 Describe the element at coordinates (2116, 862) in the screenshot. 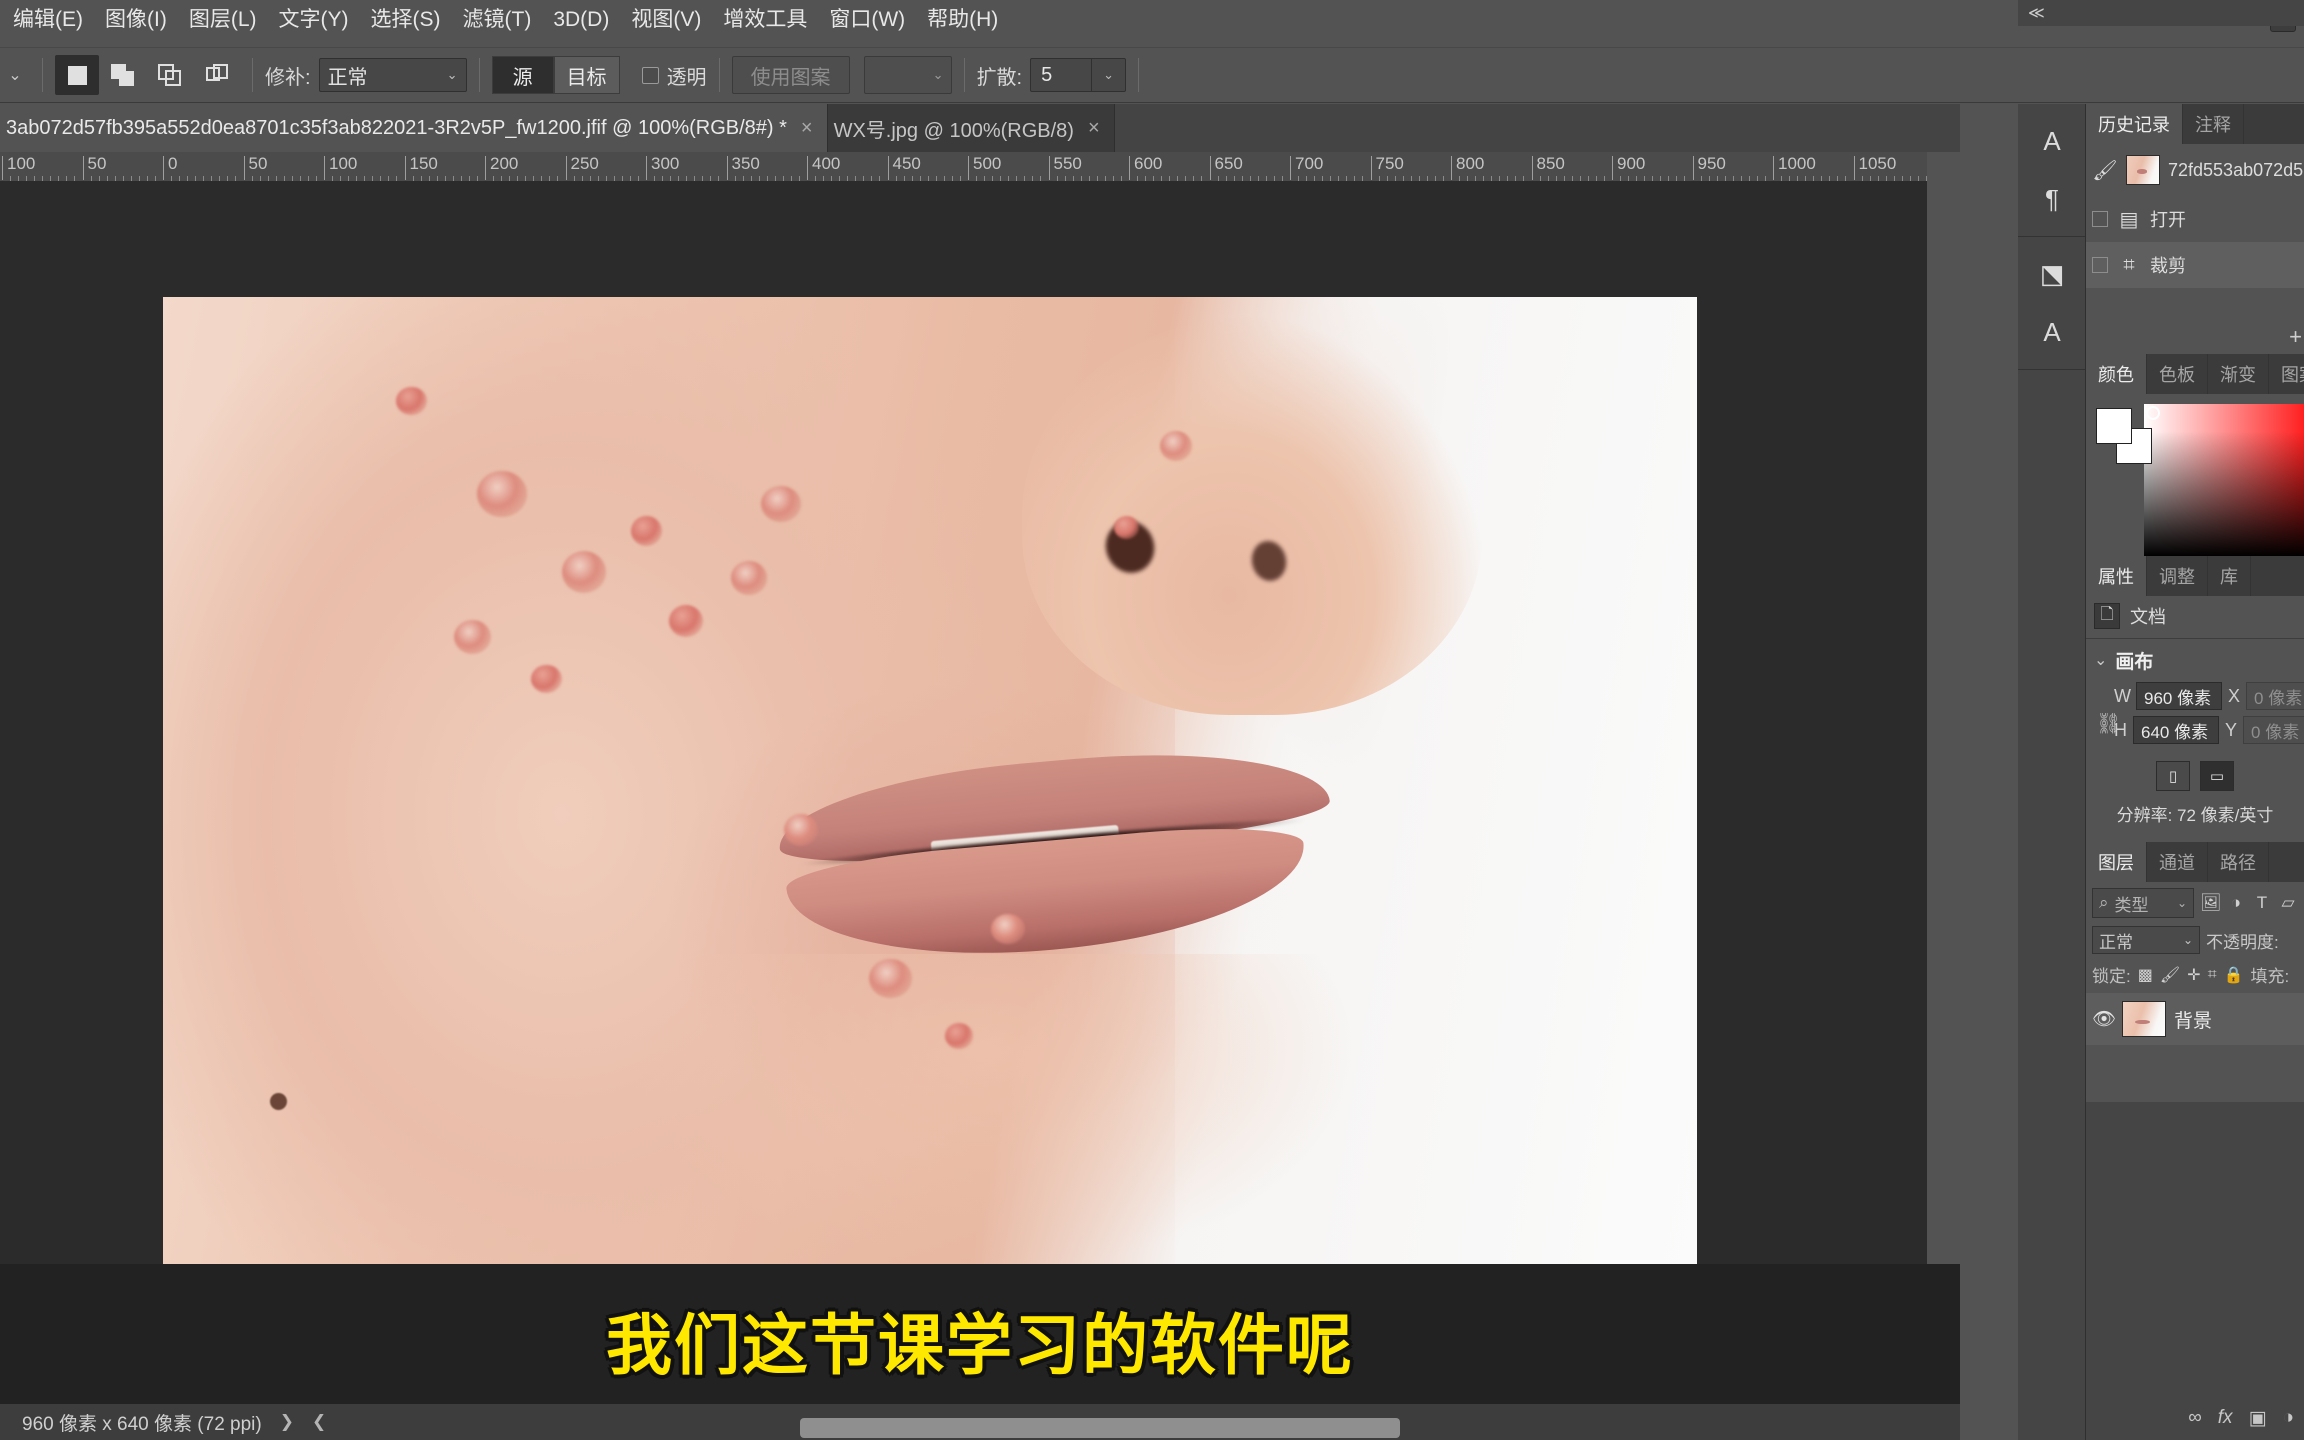

I see `tab-layers: 图层` at that location.